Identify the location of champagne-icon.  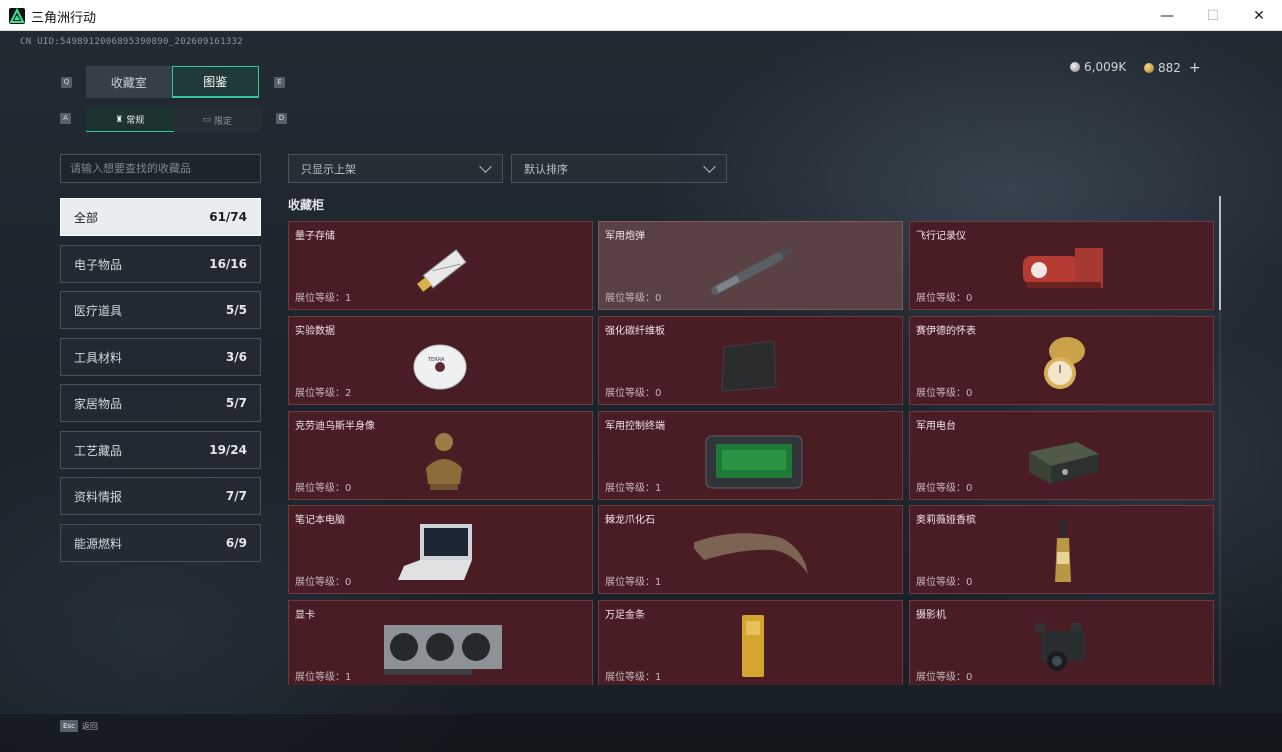
(1063, 551).